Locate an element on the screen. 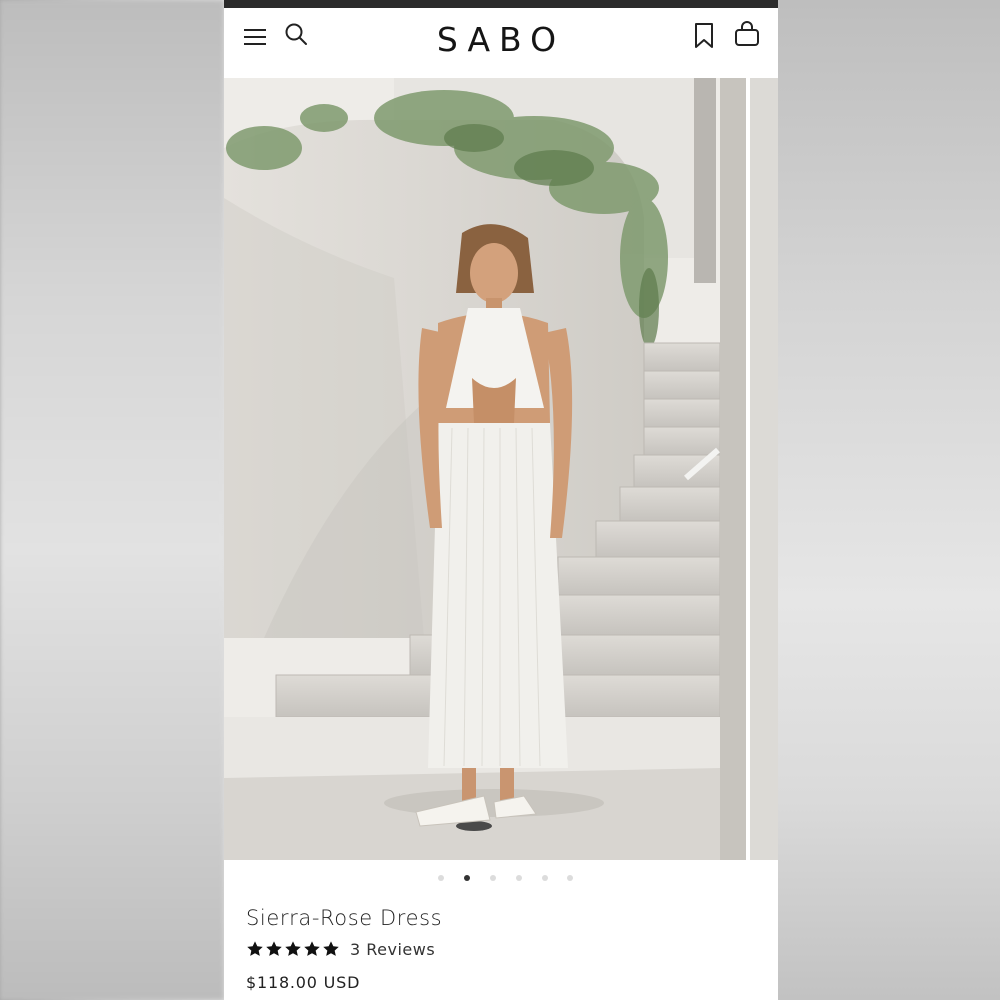 This screenshot has width=1000, height=1000. search-icon is located at coordinates (297, 35).